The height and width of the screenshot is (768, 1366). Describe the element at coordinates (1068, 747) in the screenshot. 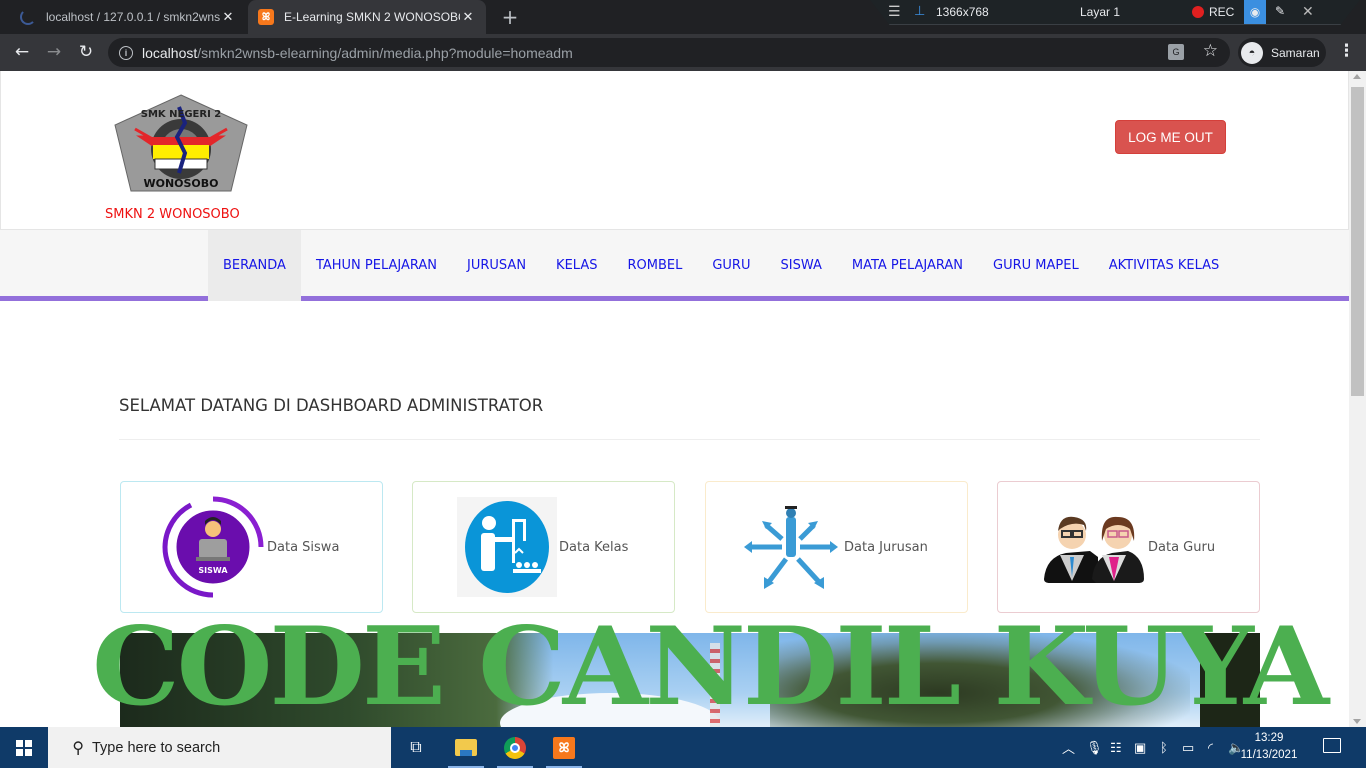

I see `show-hidden-icons-icon: ︿` at that location.